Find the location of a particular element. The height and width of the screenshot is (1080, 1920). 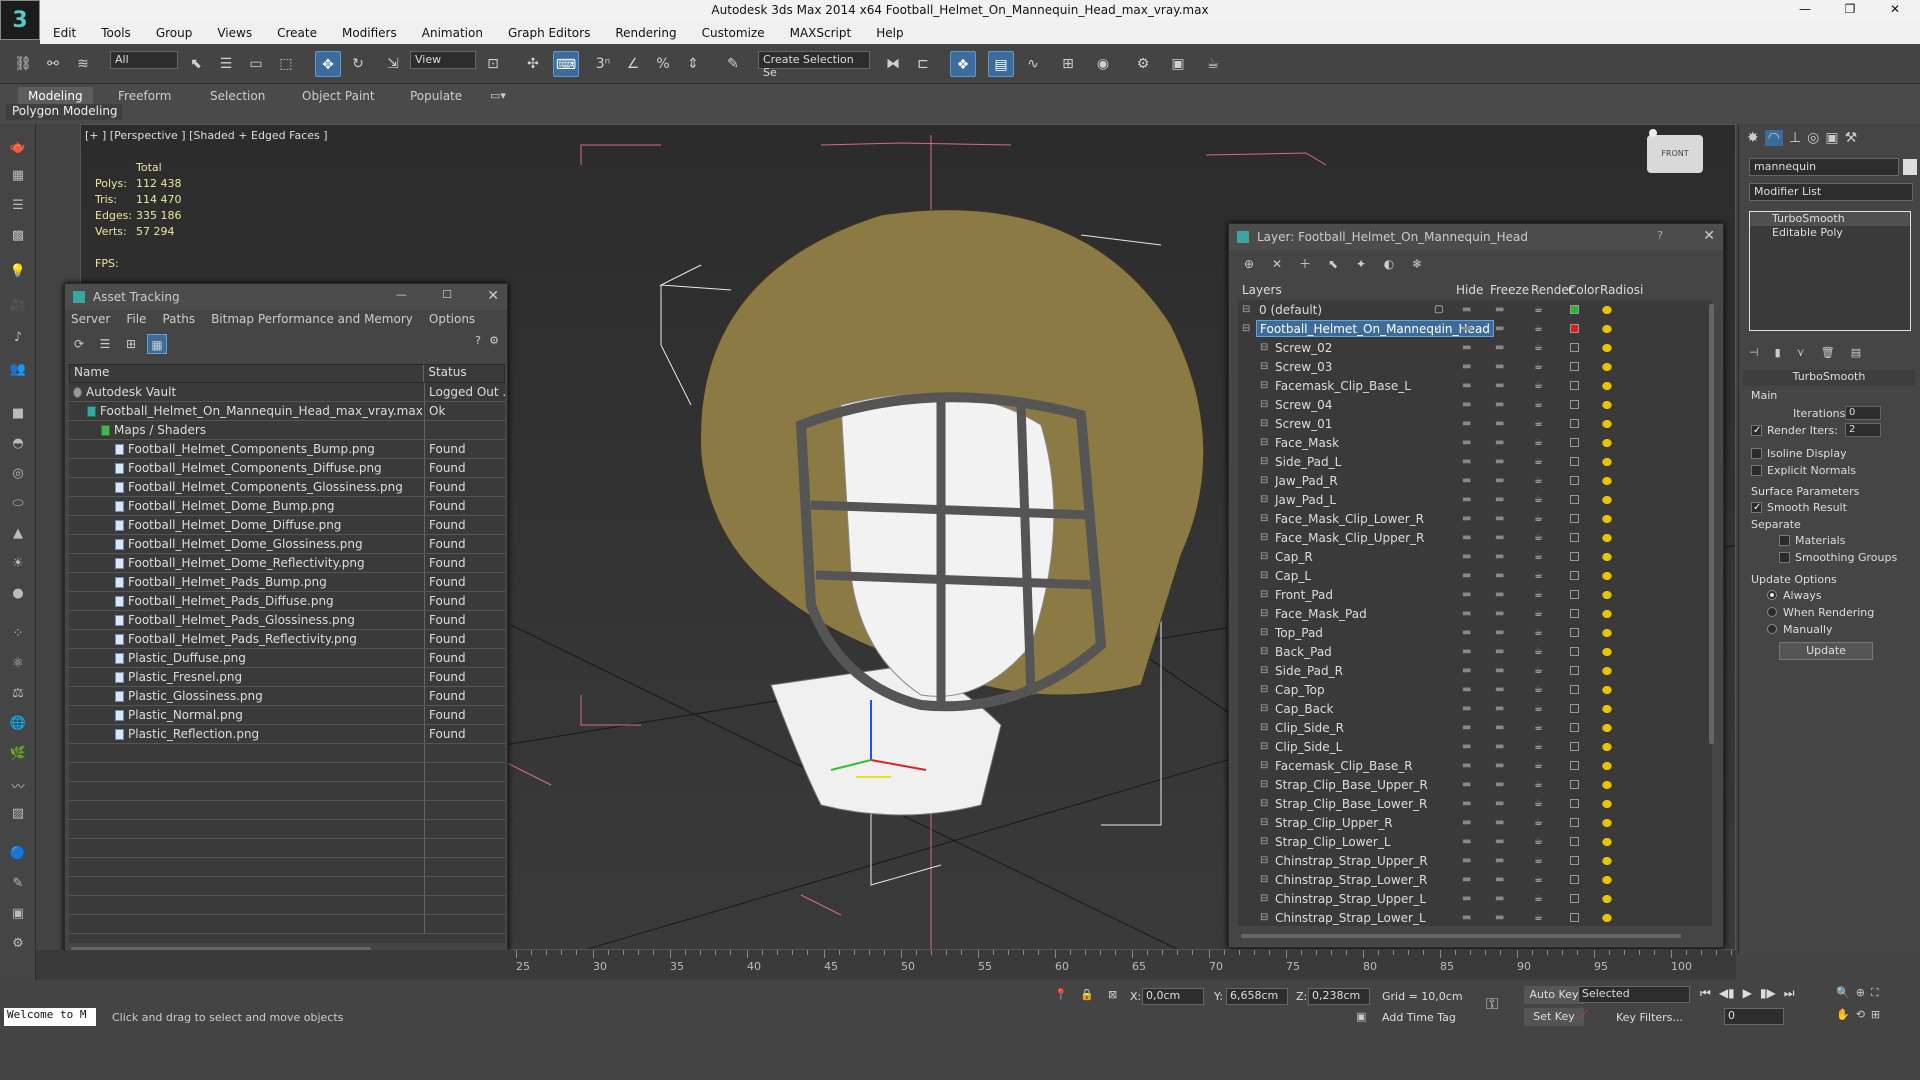

select-objects-icon: ⬉ is located at coordinates (1333, 264).